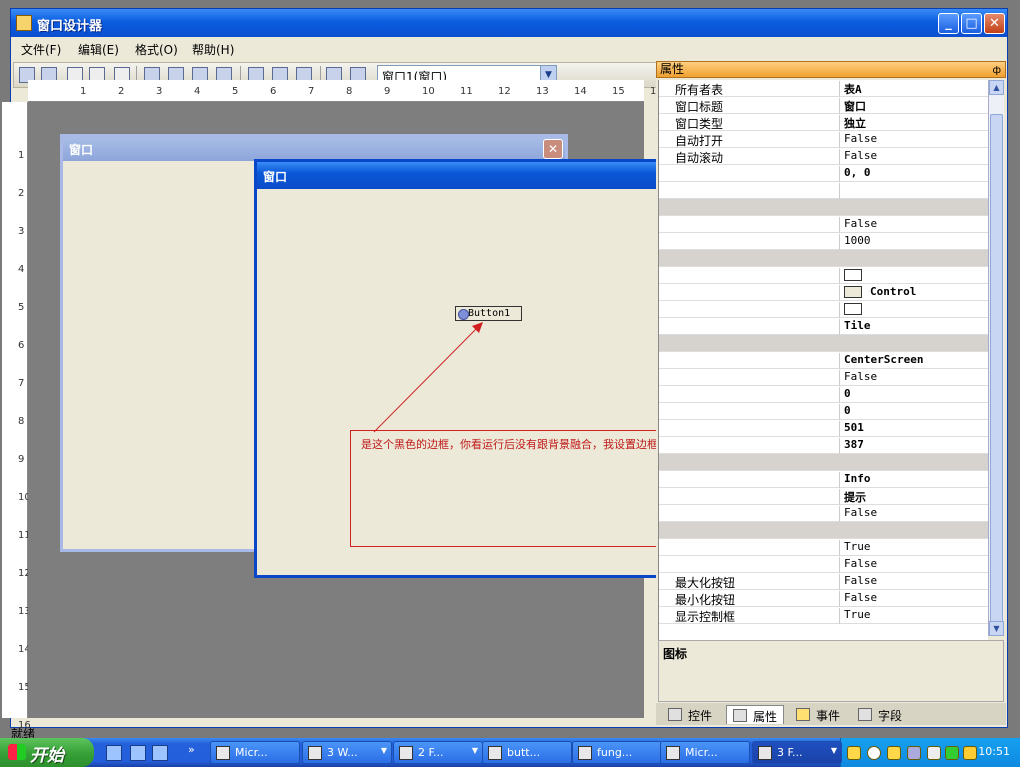 This screenshot has width=1020, height=767. I want to click on start-button: 开始, so click(47, 752).